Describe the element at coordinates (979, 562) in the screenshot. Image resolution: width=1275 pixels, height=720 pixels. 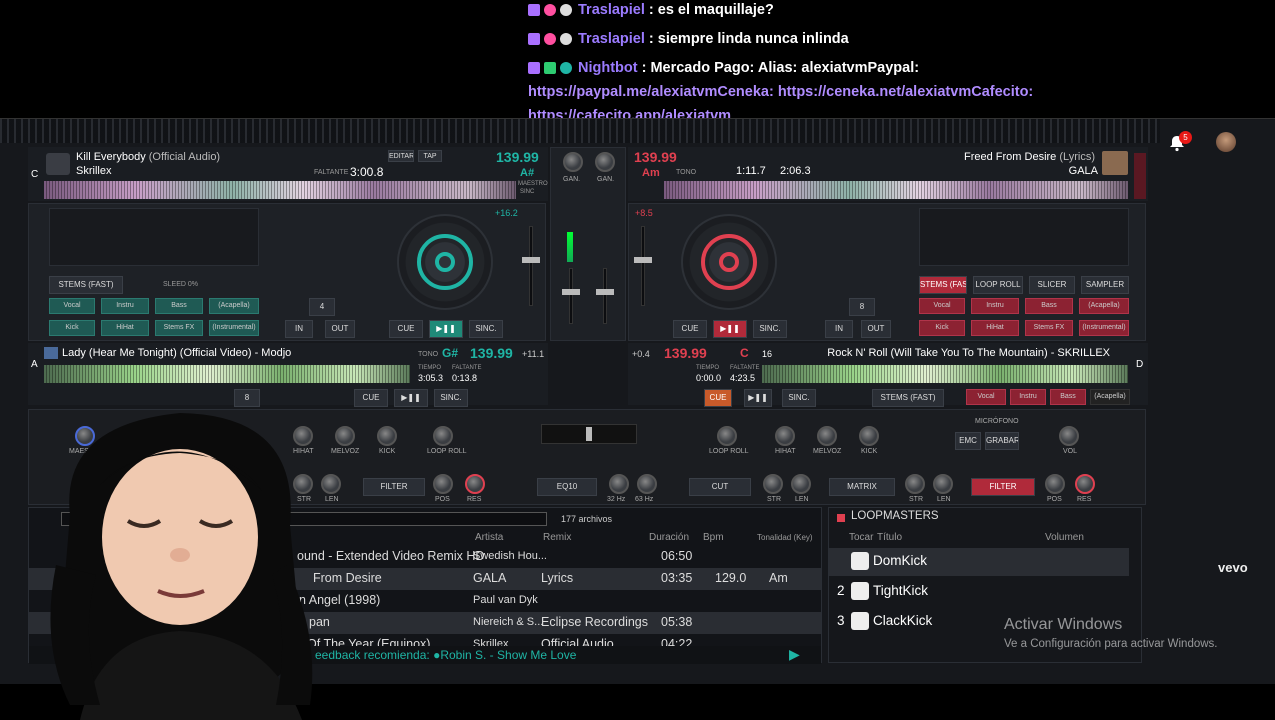
I see `sample-row: DomKick` at that location.